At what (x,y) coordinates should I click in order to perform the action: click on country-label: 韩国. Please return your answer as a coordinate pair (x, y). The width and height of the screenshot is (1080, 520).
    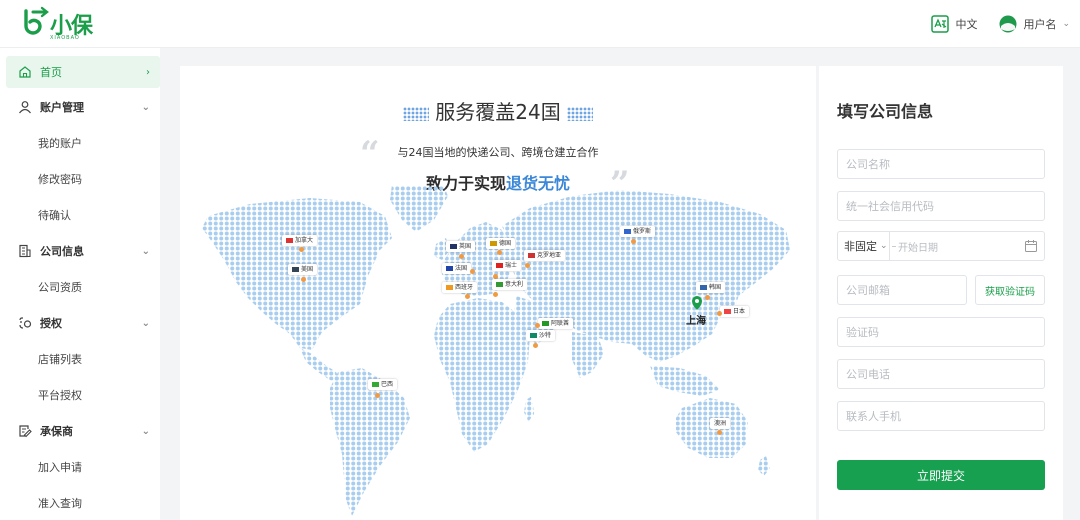
    Looking at the image, I should click on (715, 287).